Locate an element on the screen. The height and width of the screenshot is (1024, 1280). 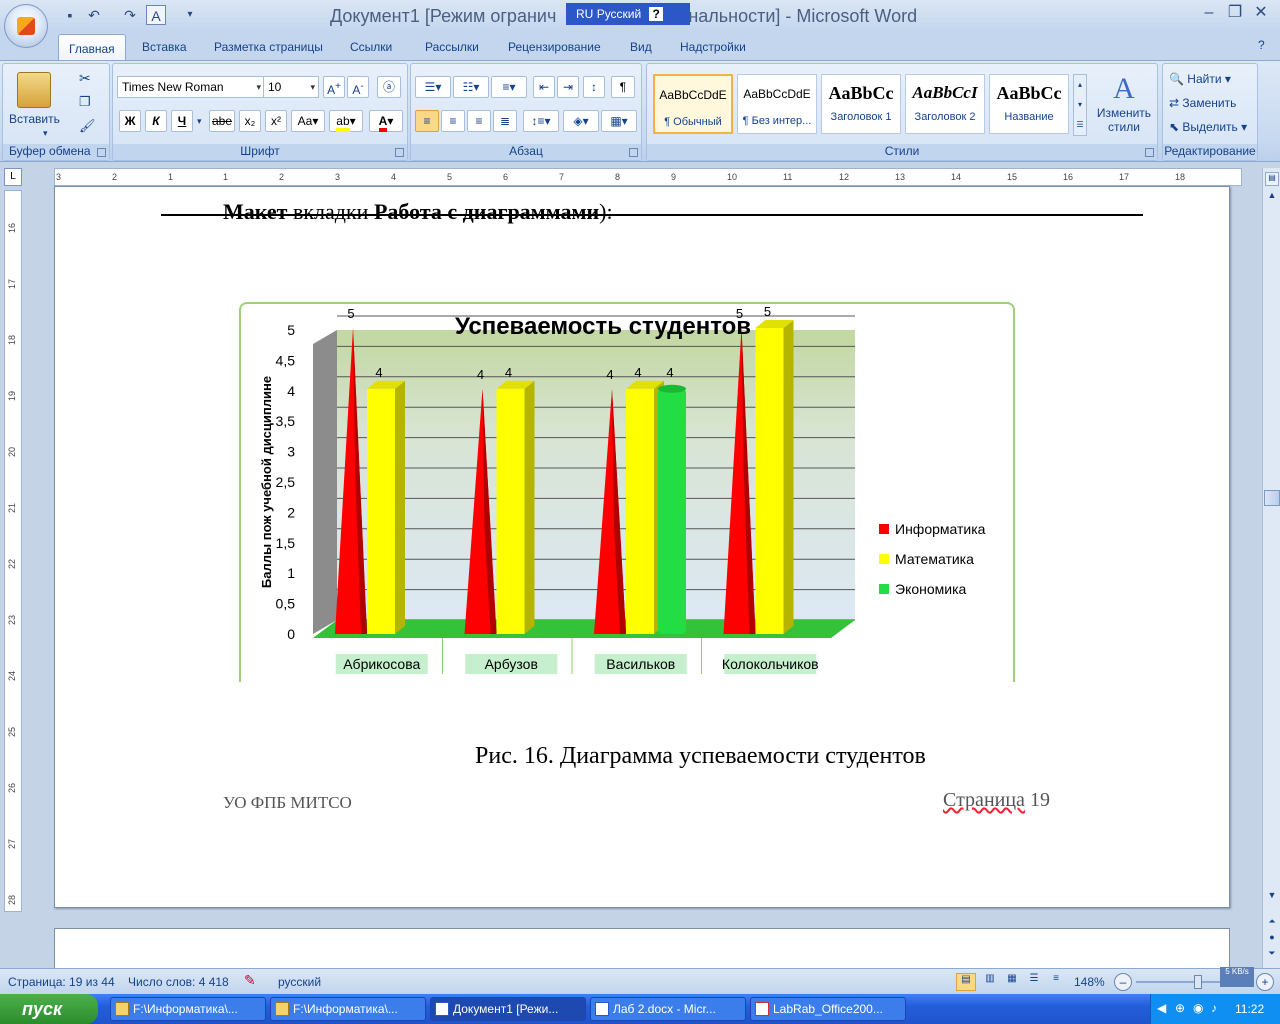
select-button: ⬉ Выделить ▾ is located at coordinates (1208, 127).